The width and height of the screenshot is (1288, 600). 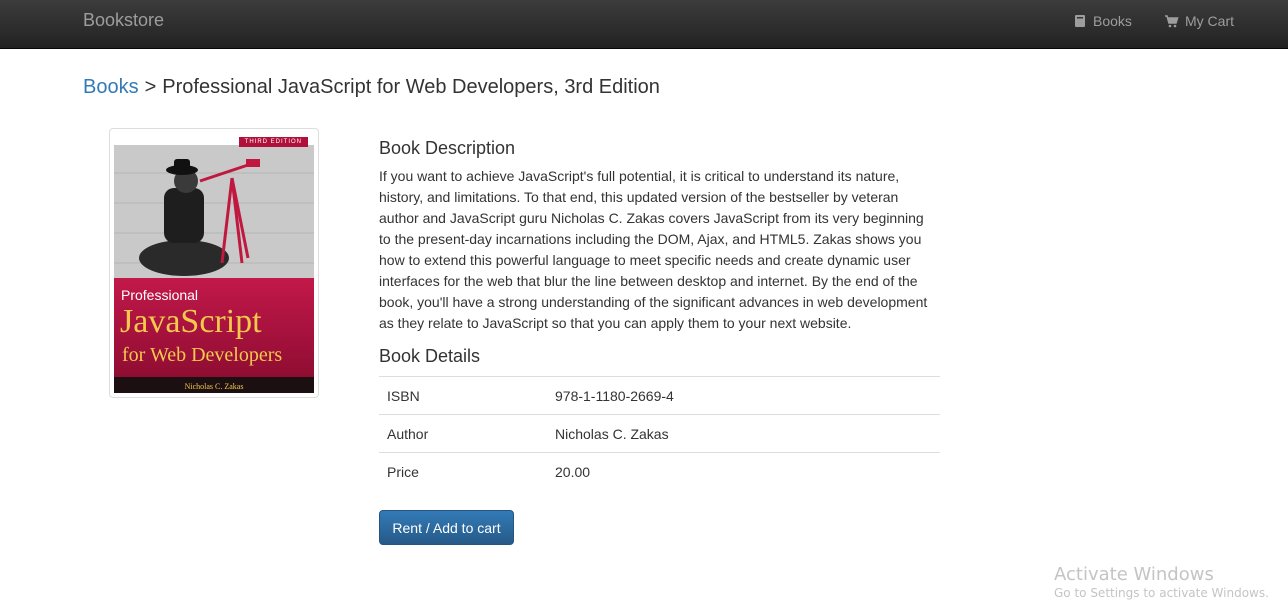 I want to click on nav-cart-link: My Cart, so click(x=1199, y=21).